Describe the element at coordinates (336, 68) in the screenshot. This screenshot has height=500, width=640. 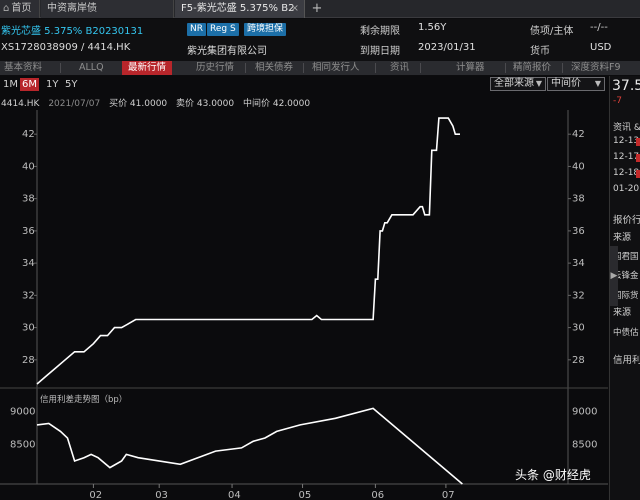
I see `menu-same-issuer: 相同发行人` at that location.